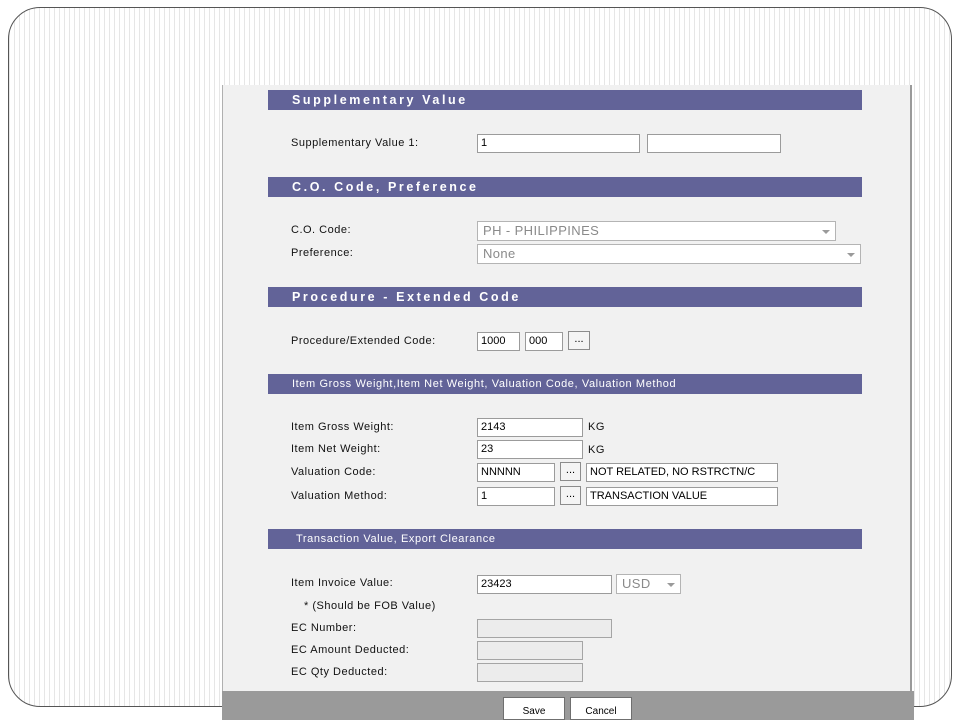 The image size is (960, 726). What do you see at coordinates (363, 341) in the screenshot?
I see `procedure-code-label: Procedure/Extended Code:` at bounding box center [363, 341].